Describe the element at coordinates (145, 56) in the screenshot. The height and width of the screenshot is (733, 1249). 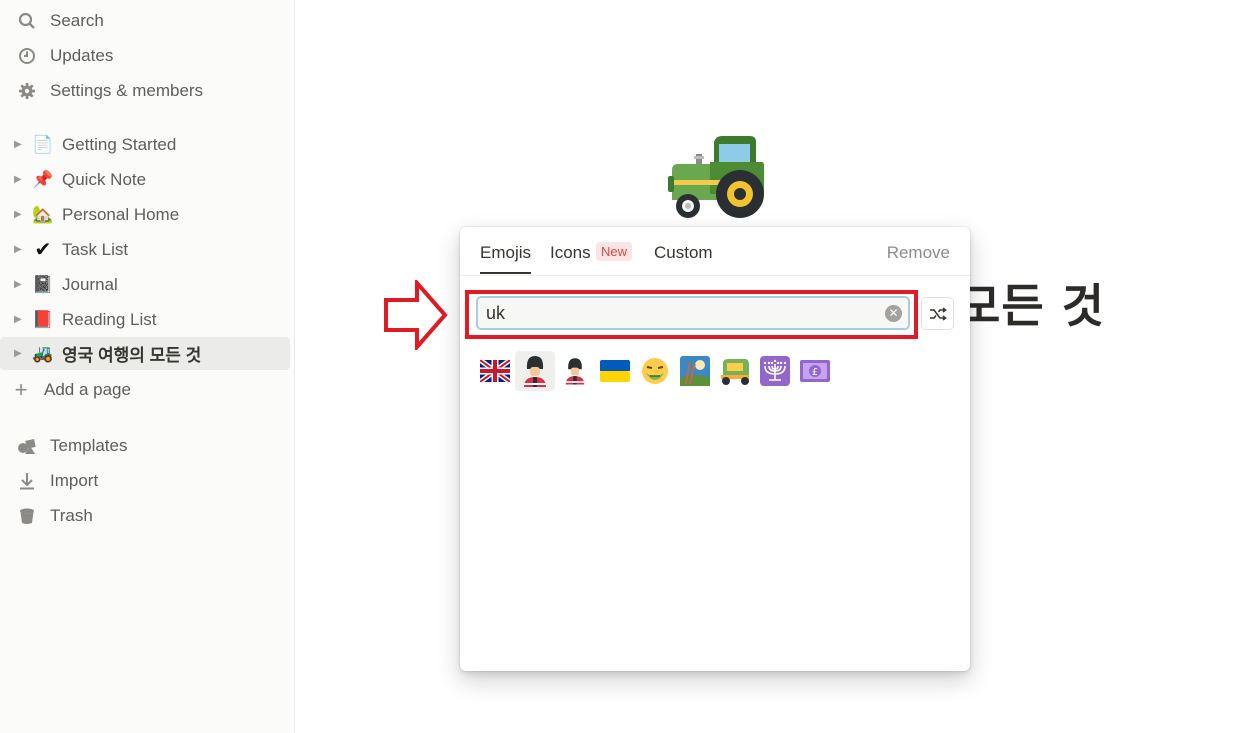
I see `sidebar-updates: Updates` at that location.